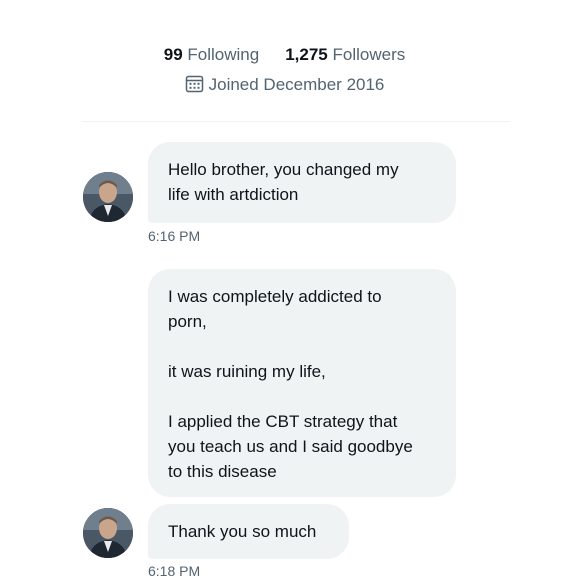 This screenshot has width=569, height=580. Describe the element at coordinates (242, 531) in the screenshot. I see `message-text: Thank you so much` at that location.